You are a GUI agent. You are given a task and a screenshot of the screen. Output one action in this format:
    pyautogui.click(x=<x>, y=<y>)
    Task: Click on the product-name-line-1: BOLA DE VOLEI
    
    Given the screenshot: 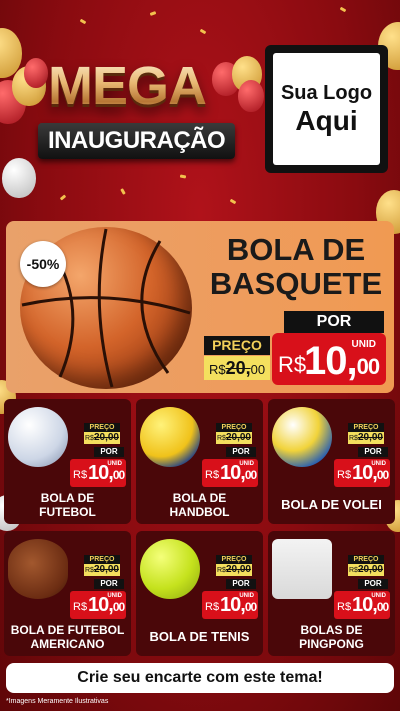 What is the action you would take?
    pyautogui.click(x=331, y=504)
    